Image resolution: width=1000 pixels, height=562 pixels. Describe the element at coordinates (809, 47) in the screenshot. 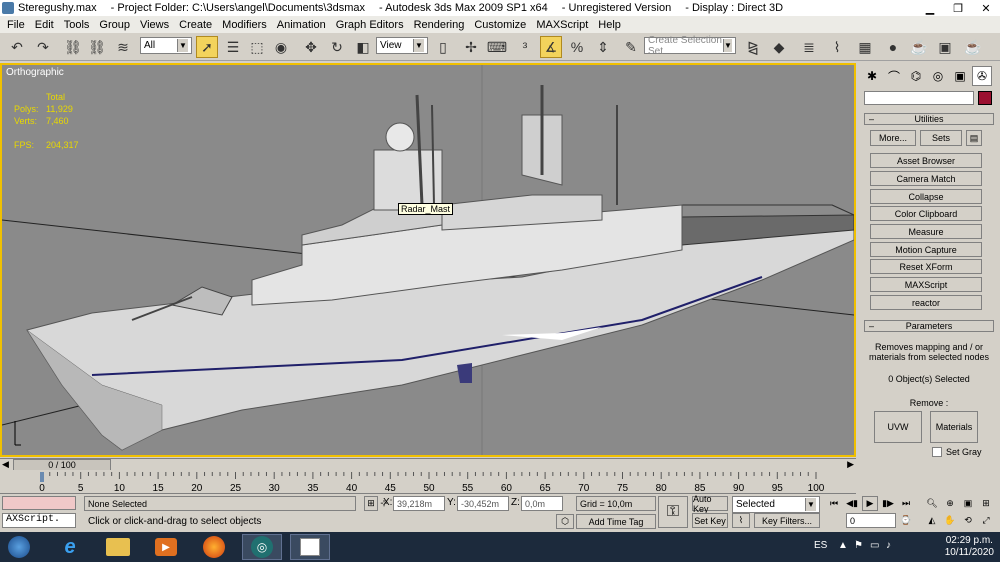

I see `layer-manager-icon: ≣` at that location.